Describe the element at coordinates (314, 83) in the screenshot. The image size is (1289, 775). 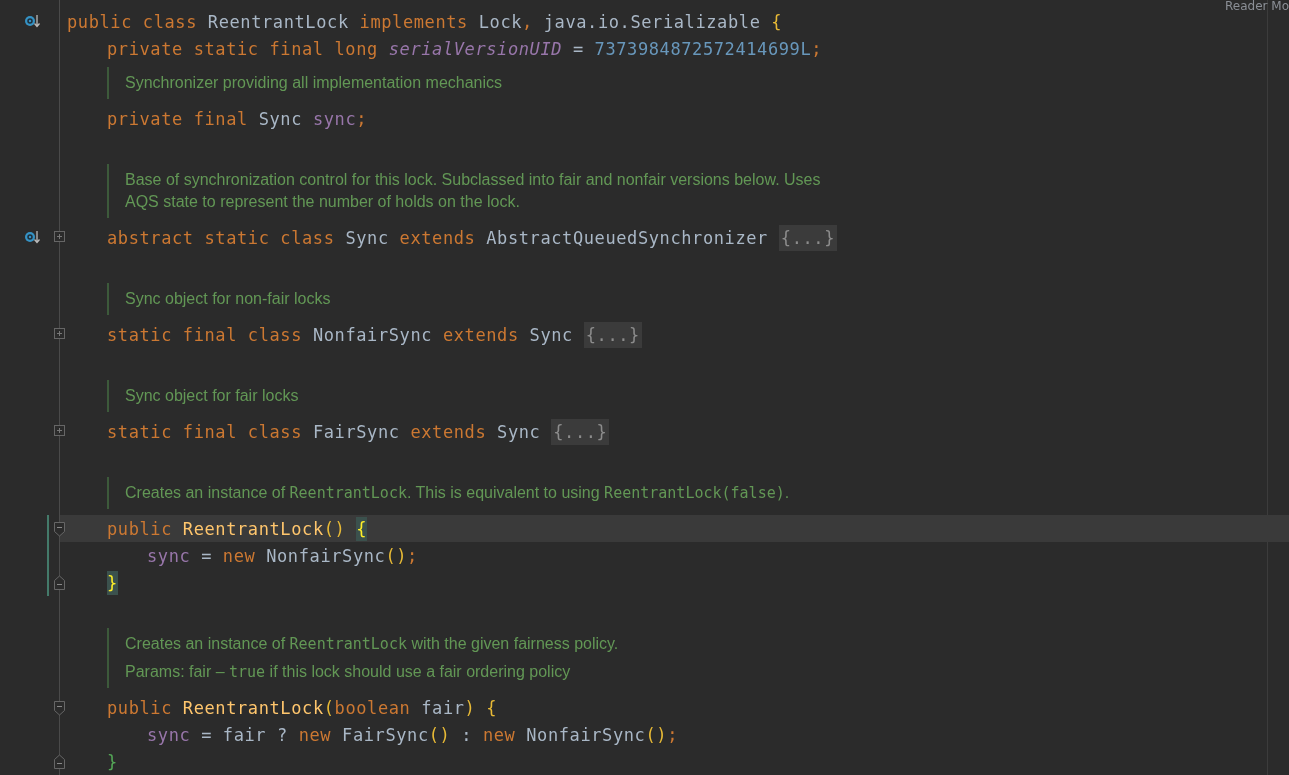
I see `doc-comment-text: Synchronizer providing all implementation mechanics` at that location.